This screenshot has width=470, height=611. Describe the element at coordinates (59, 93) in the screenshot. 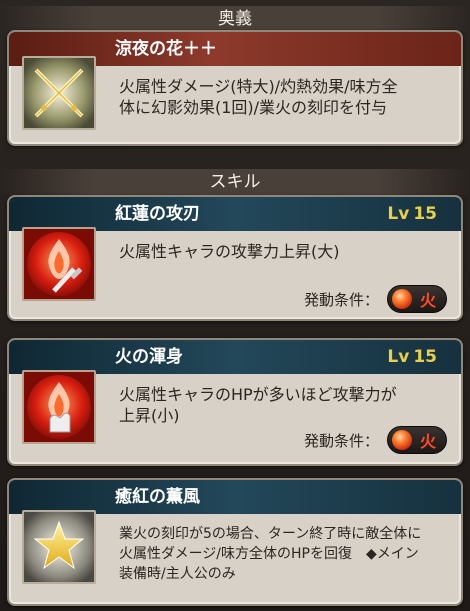

I see `crossed-blades-icon` at that location.